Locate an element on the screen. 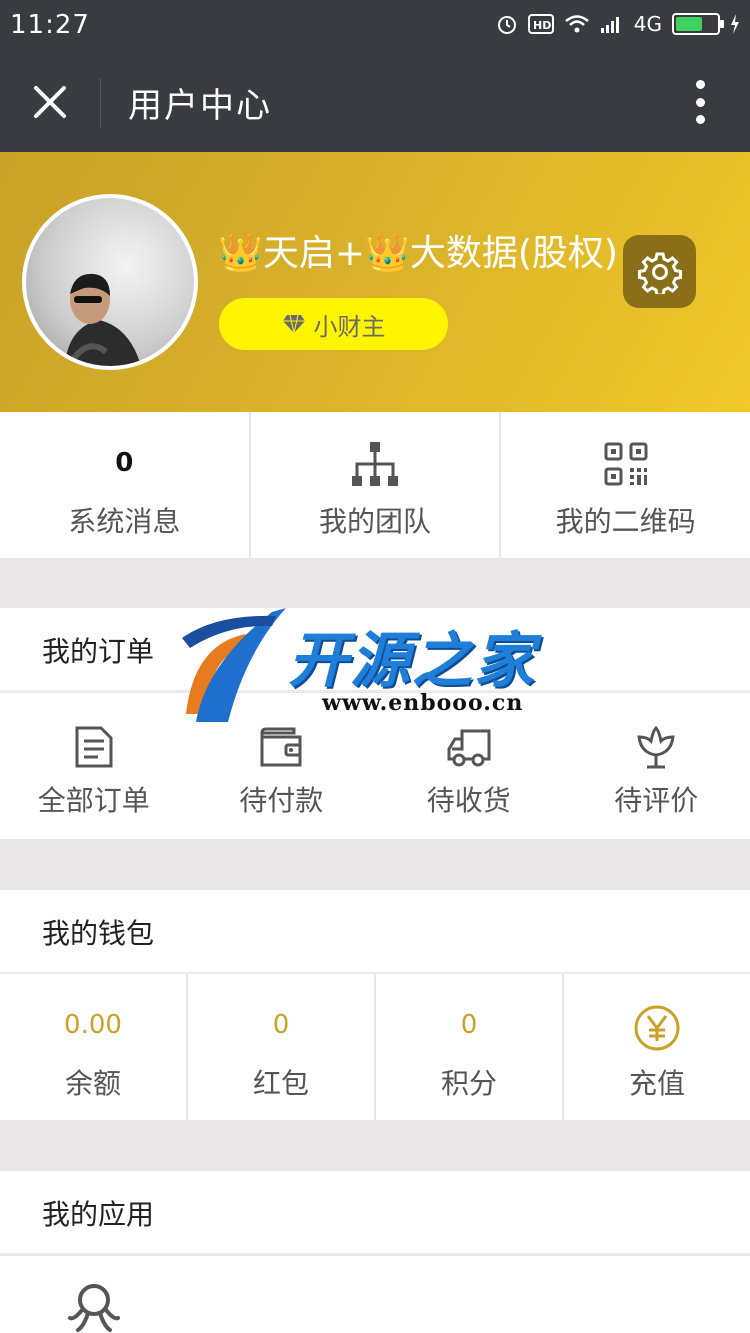 Image resolution: width=750 pixels, height=1333 pixels. wallet-label: 红包 is located at coordinates (280, 1083).